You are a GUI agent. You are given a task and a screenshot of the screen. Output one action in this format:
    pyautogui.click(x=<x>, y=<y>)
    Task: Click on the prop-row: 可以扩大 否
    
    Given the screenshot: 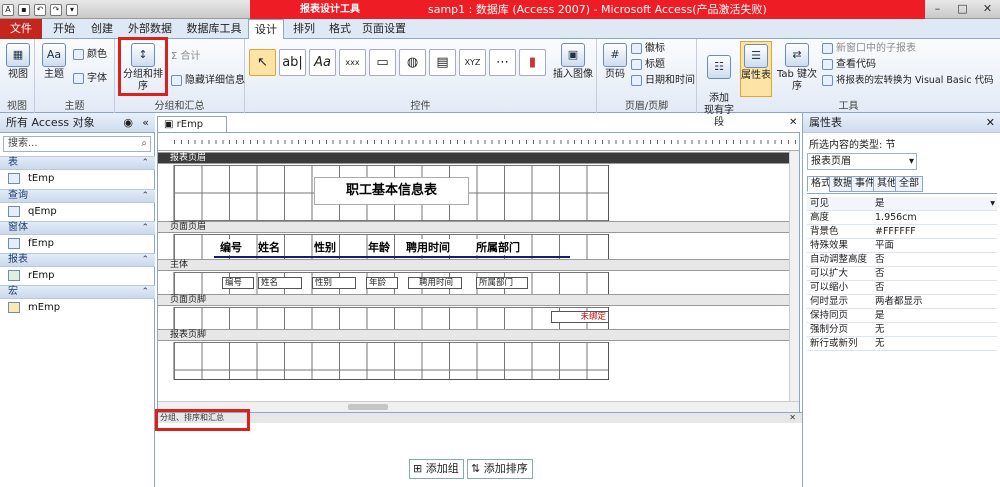 What is the action you would take?
    pyautogui.click(x=902, y=274)
    